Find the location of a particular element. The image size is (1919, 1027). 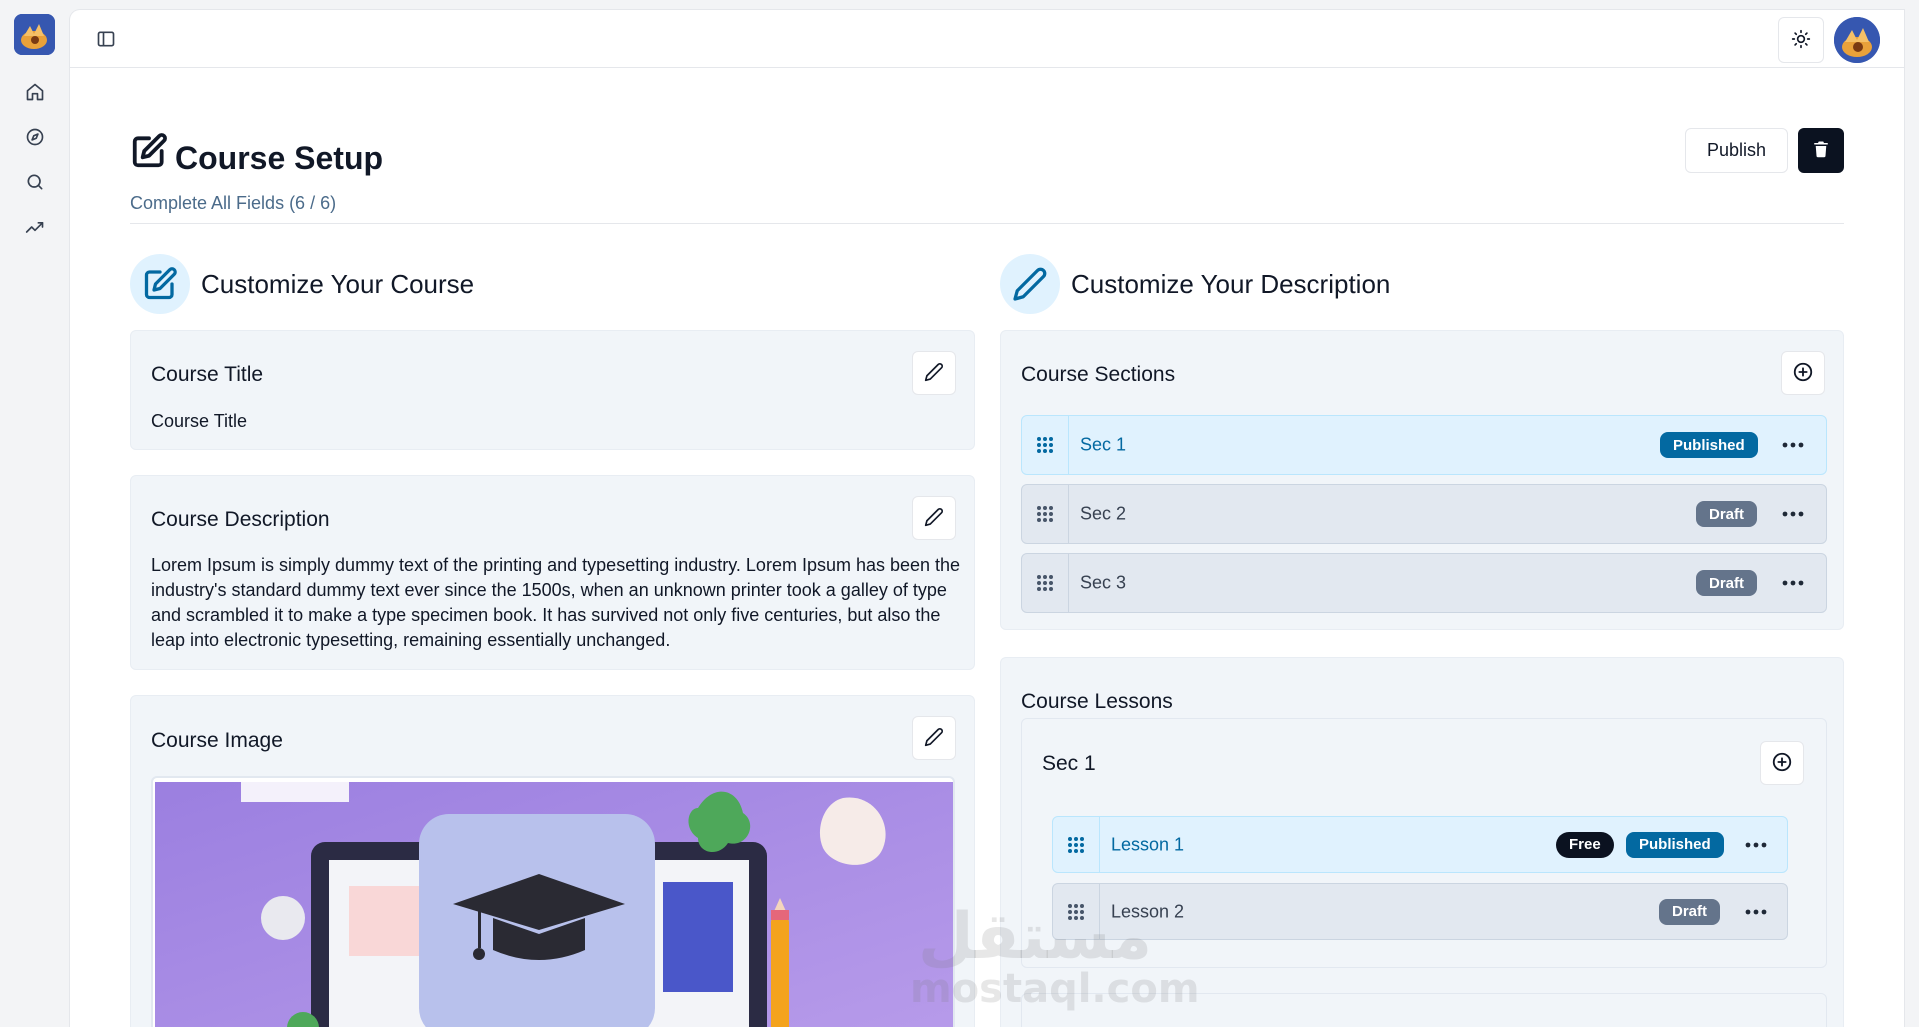

course-image-label: Course Image is located at coordinates (217, 740).